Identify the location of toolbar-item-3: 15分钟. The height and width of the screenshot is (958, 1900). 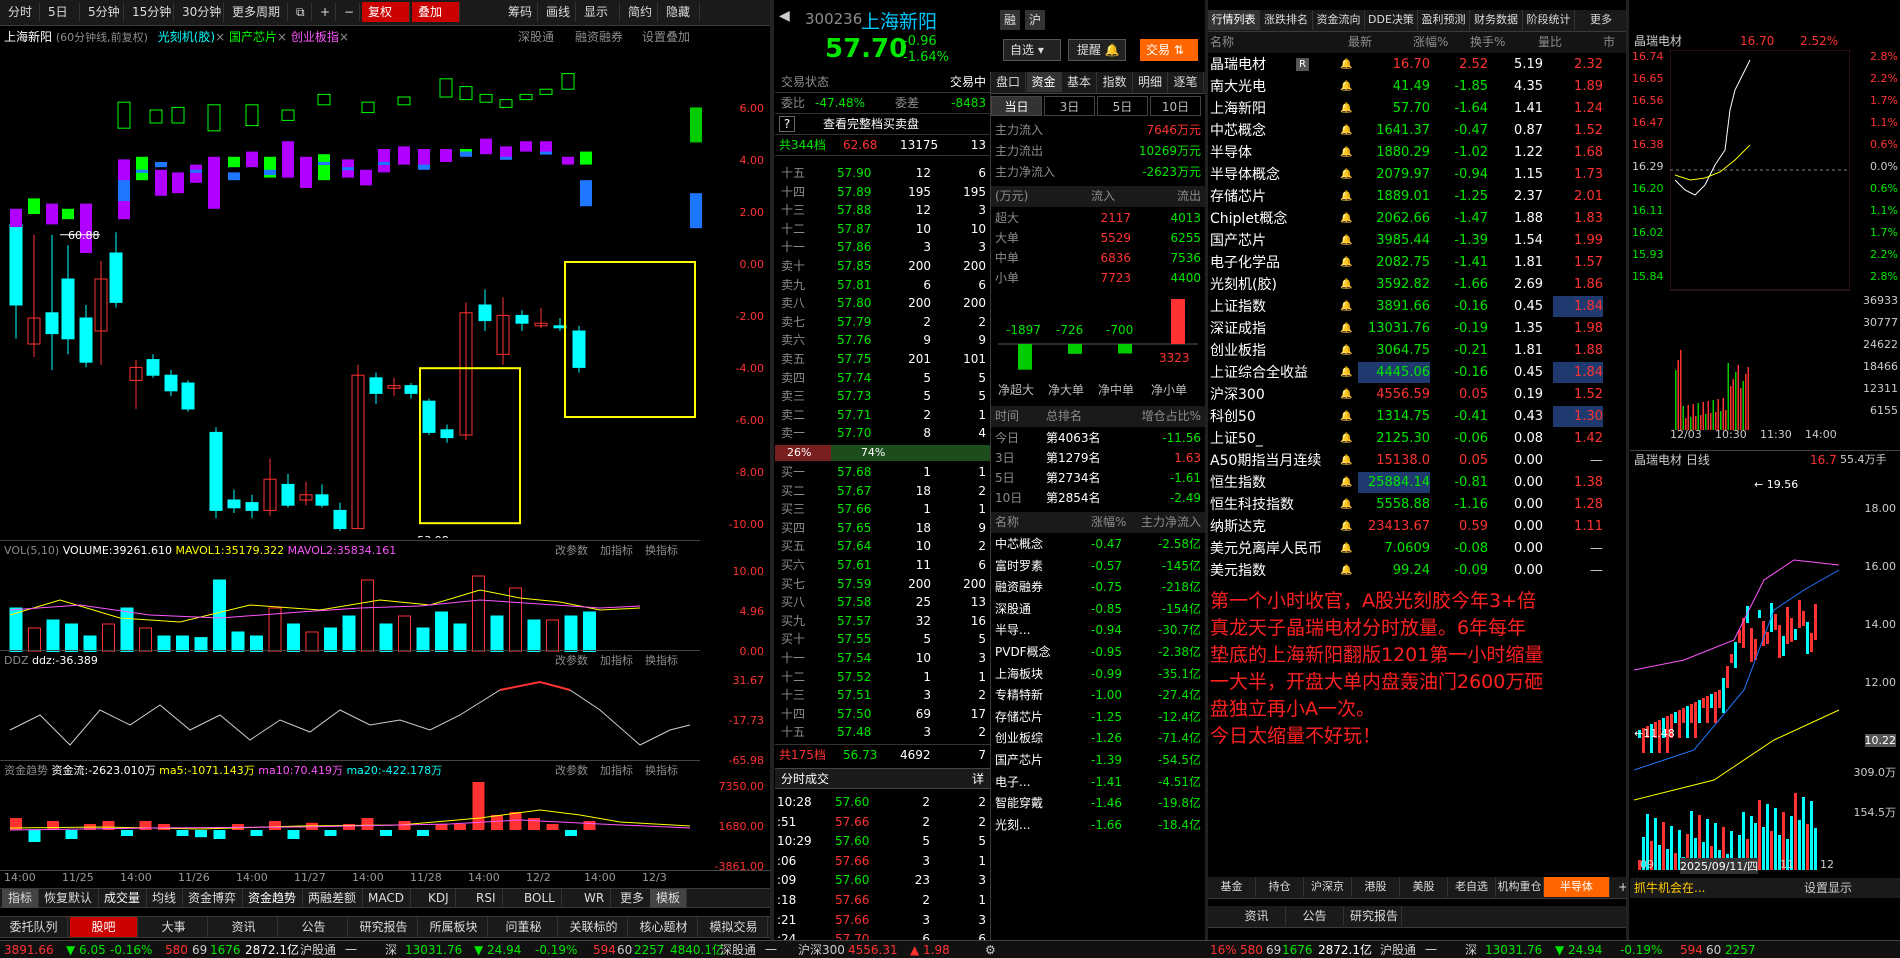
(150, 12).